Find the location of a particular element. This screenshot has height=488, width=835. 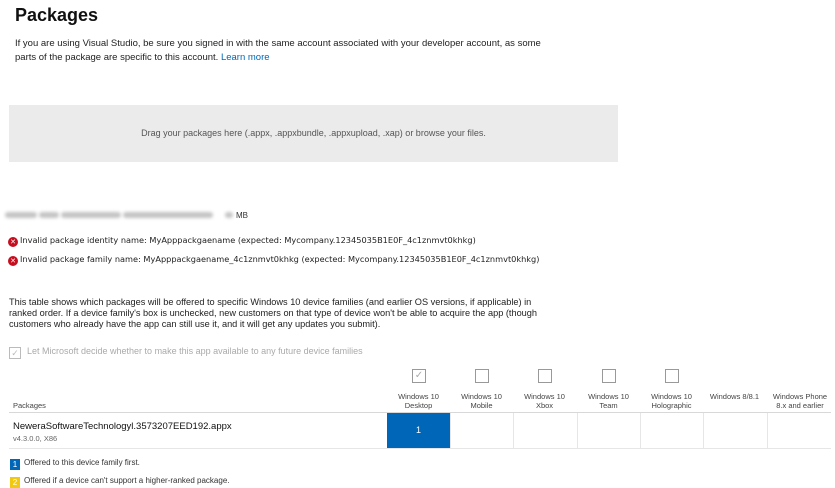

auto-device-families-checkbox: ✓ is located at coordinates (15, 353).